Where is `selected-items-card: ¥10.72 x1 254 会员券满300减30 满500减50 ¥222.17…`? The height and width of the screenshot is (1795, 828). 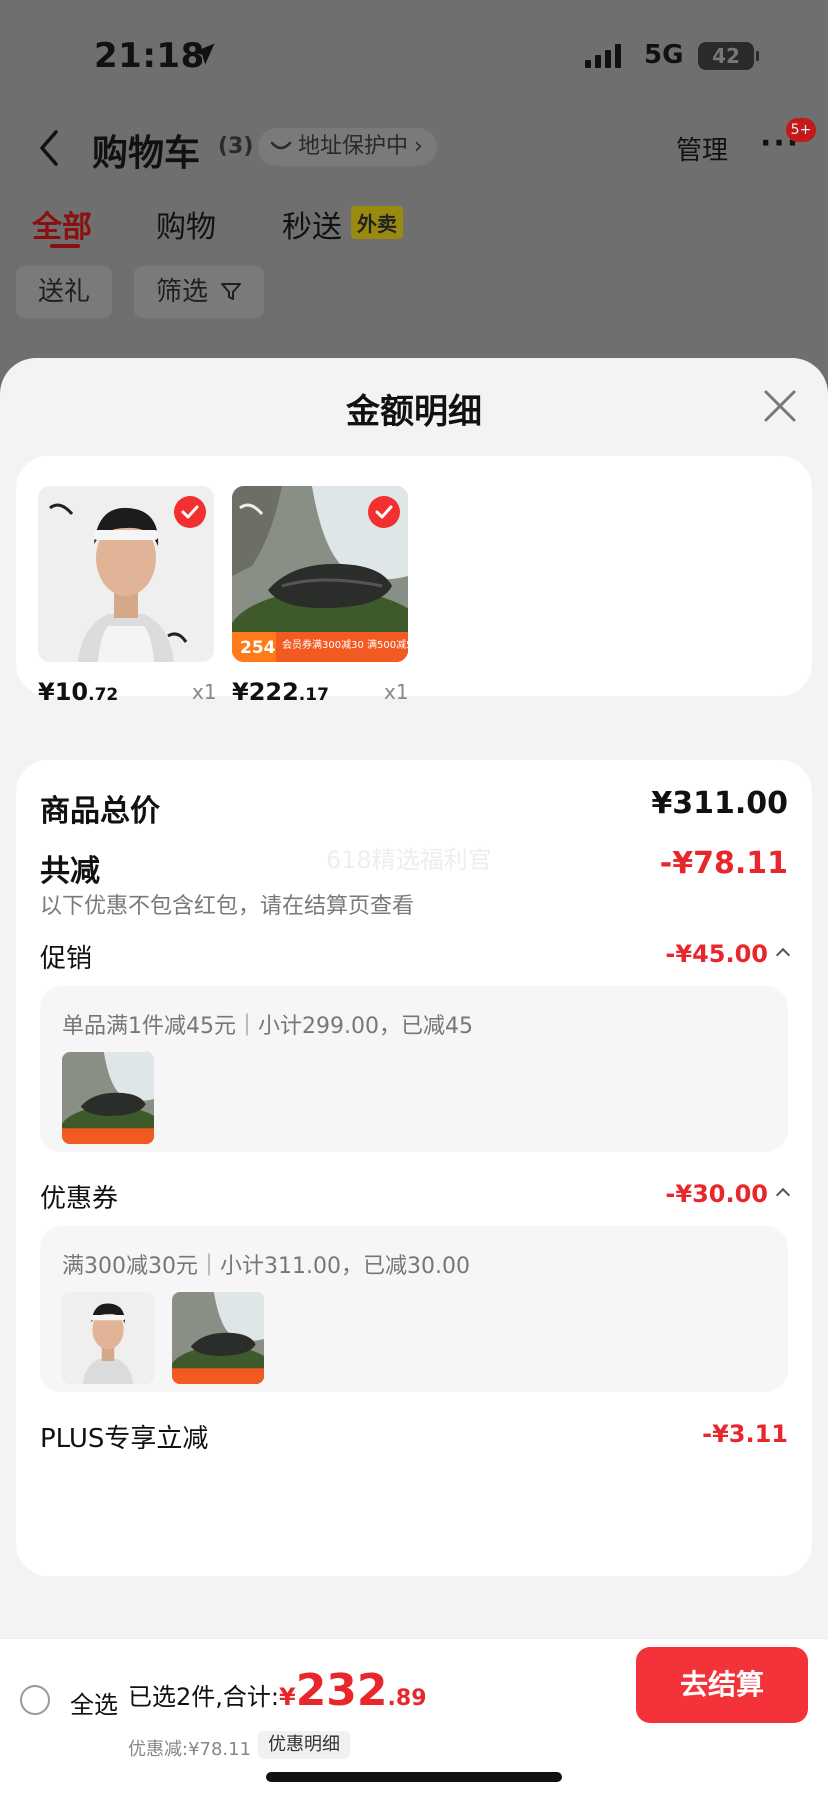 selected-items-card: ¥10.72 x1 254 会员券满300减30 满500减50 ¥222.17… is located at coordinates (414, 581).